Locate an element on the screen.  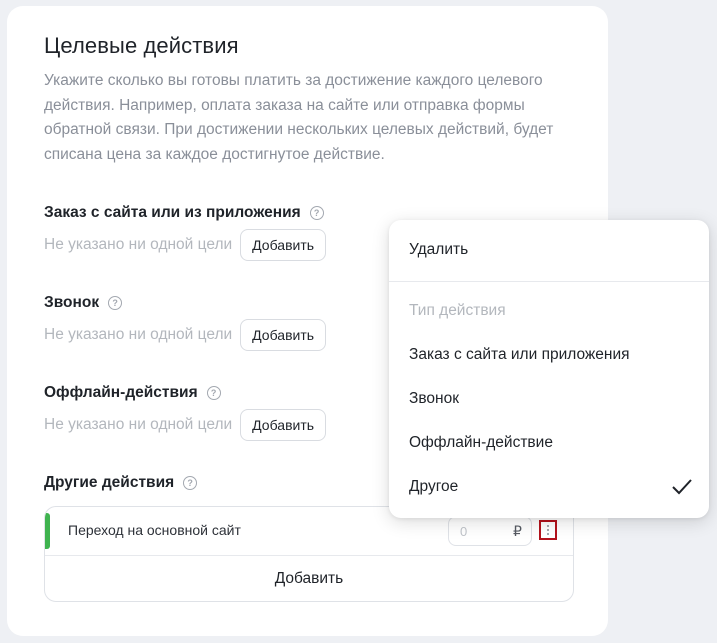
menu-divider is located at coordinates (549, 281).